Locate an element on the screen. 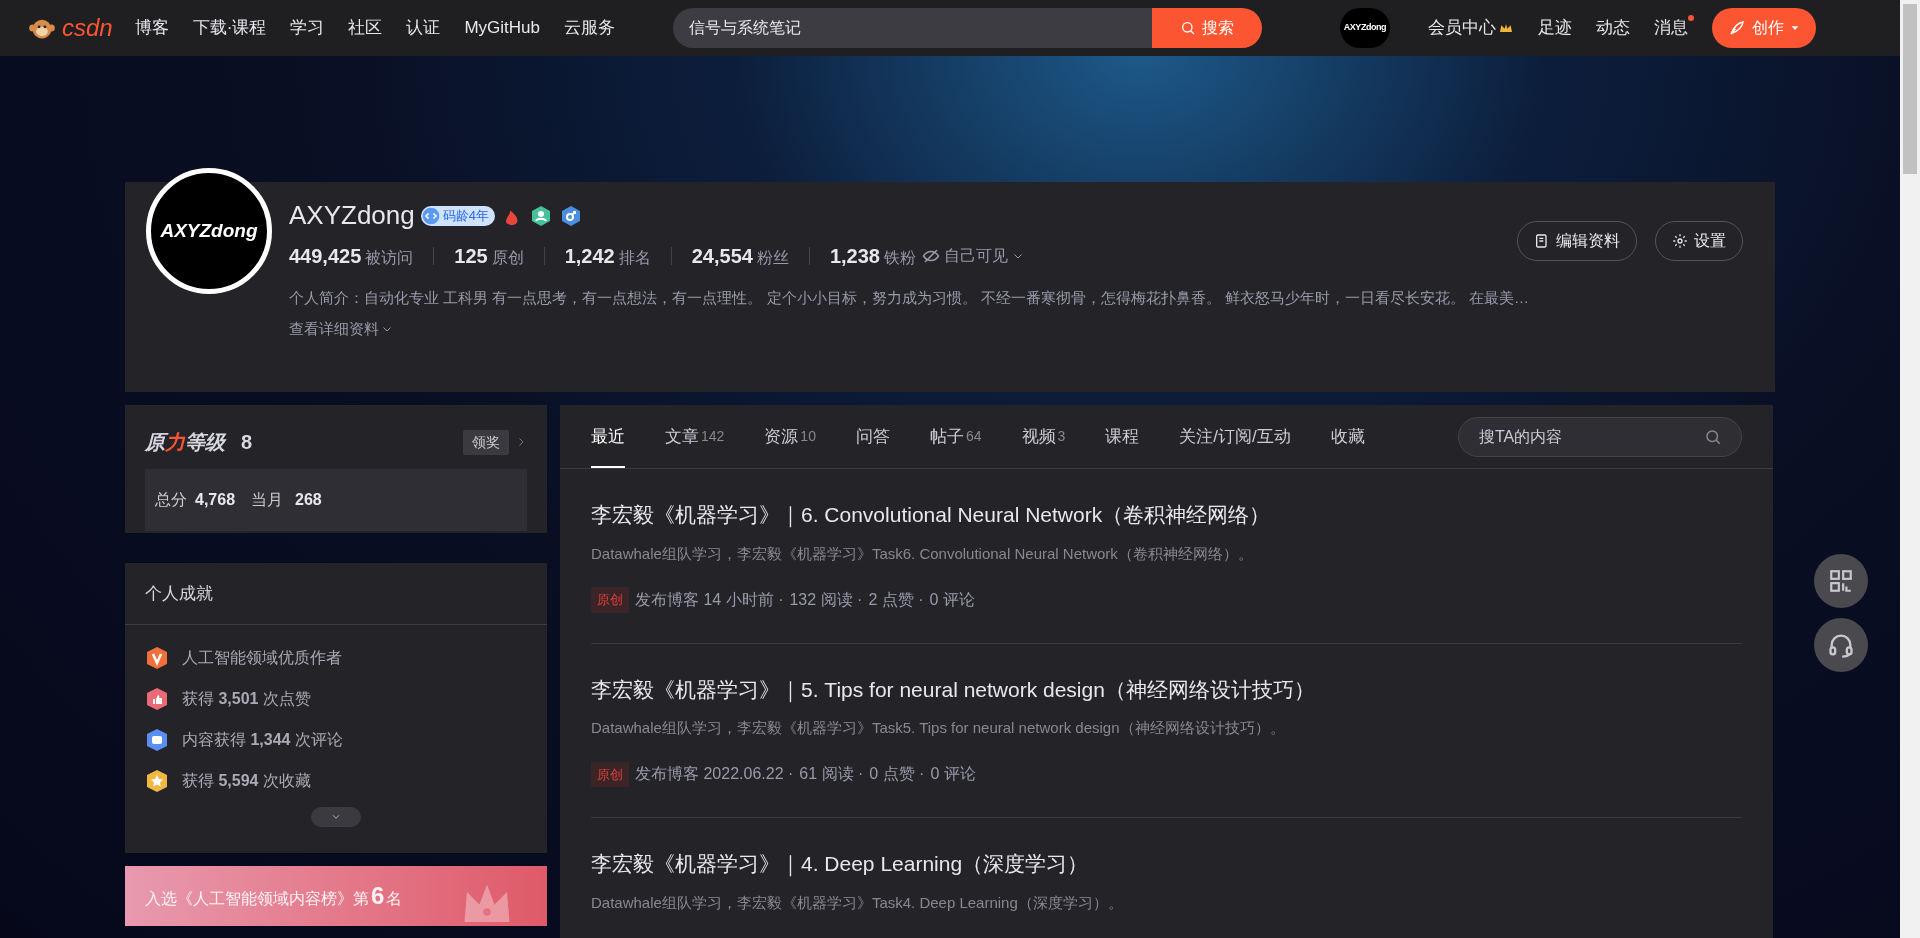  nav-link: 会员中心 is located at coordinates (1473, 28).